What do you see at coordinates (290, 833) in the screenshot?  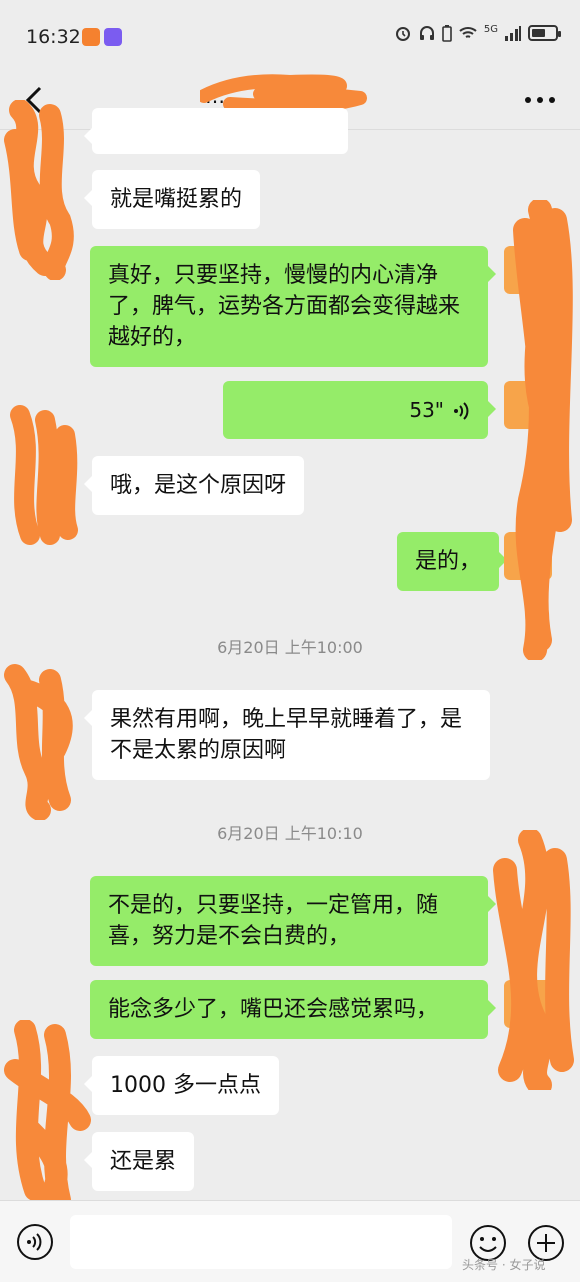 I see `message-timestamp: 6月20日 上午10:10` at bounding box center [290, 833].